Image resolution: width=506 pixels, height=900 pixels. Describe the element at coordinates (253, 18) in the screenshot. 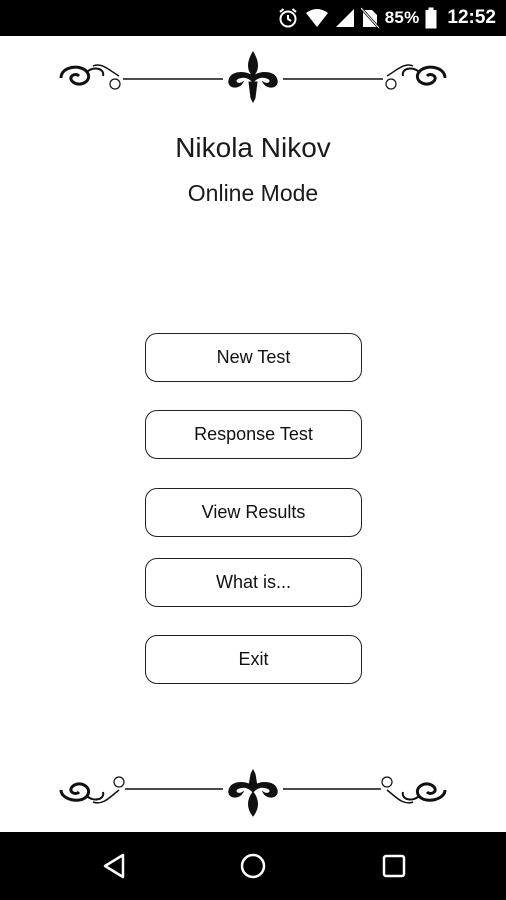

I see `status-bar: 85% 12:52` at that location.